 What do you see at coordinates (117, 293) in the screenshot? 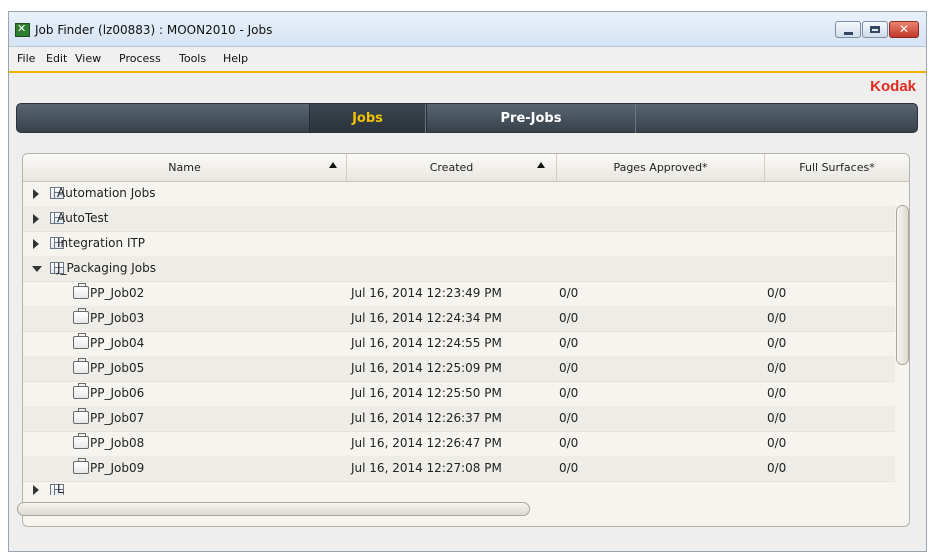
I see `job-name: PP_Job02` at bounding box center [117, 293].